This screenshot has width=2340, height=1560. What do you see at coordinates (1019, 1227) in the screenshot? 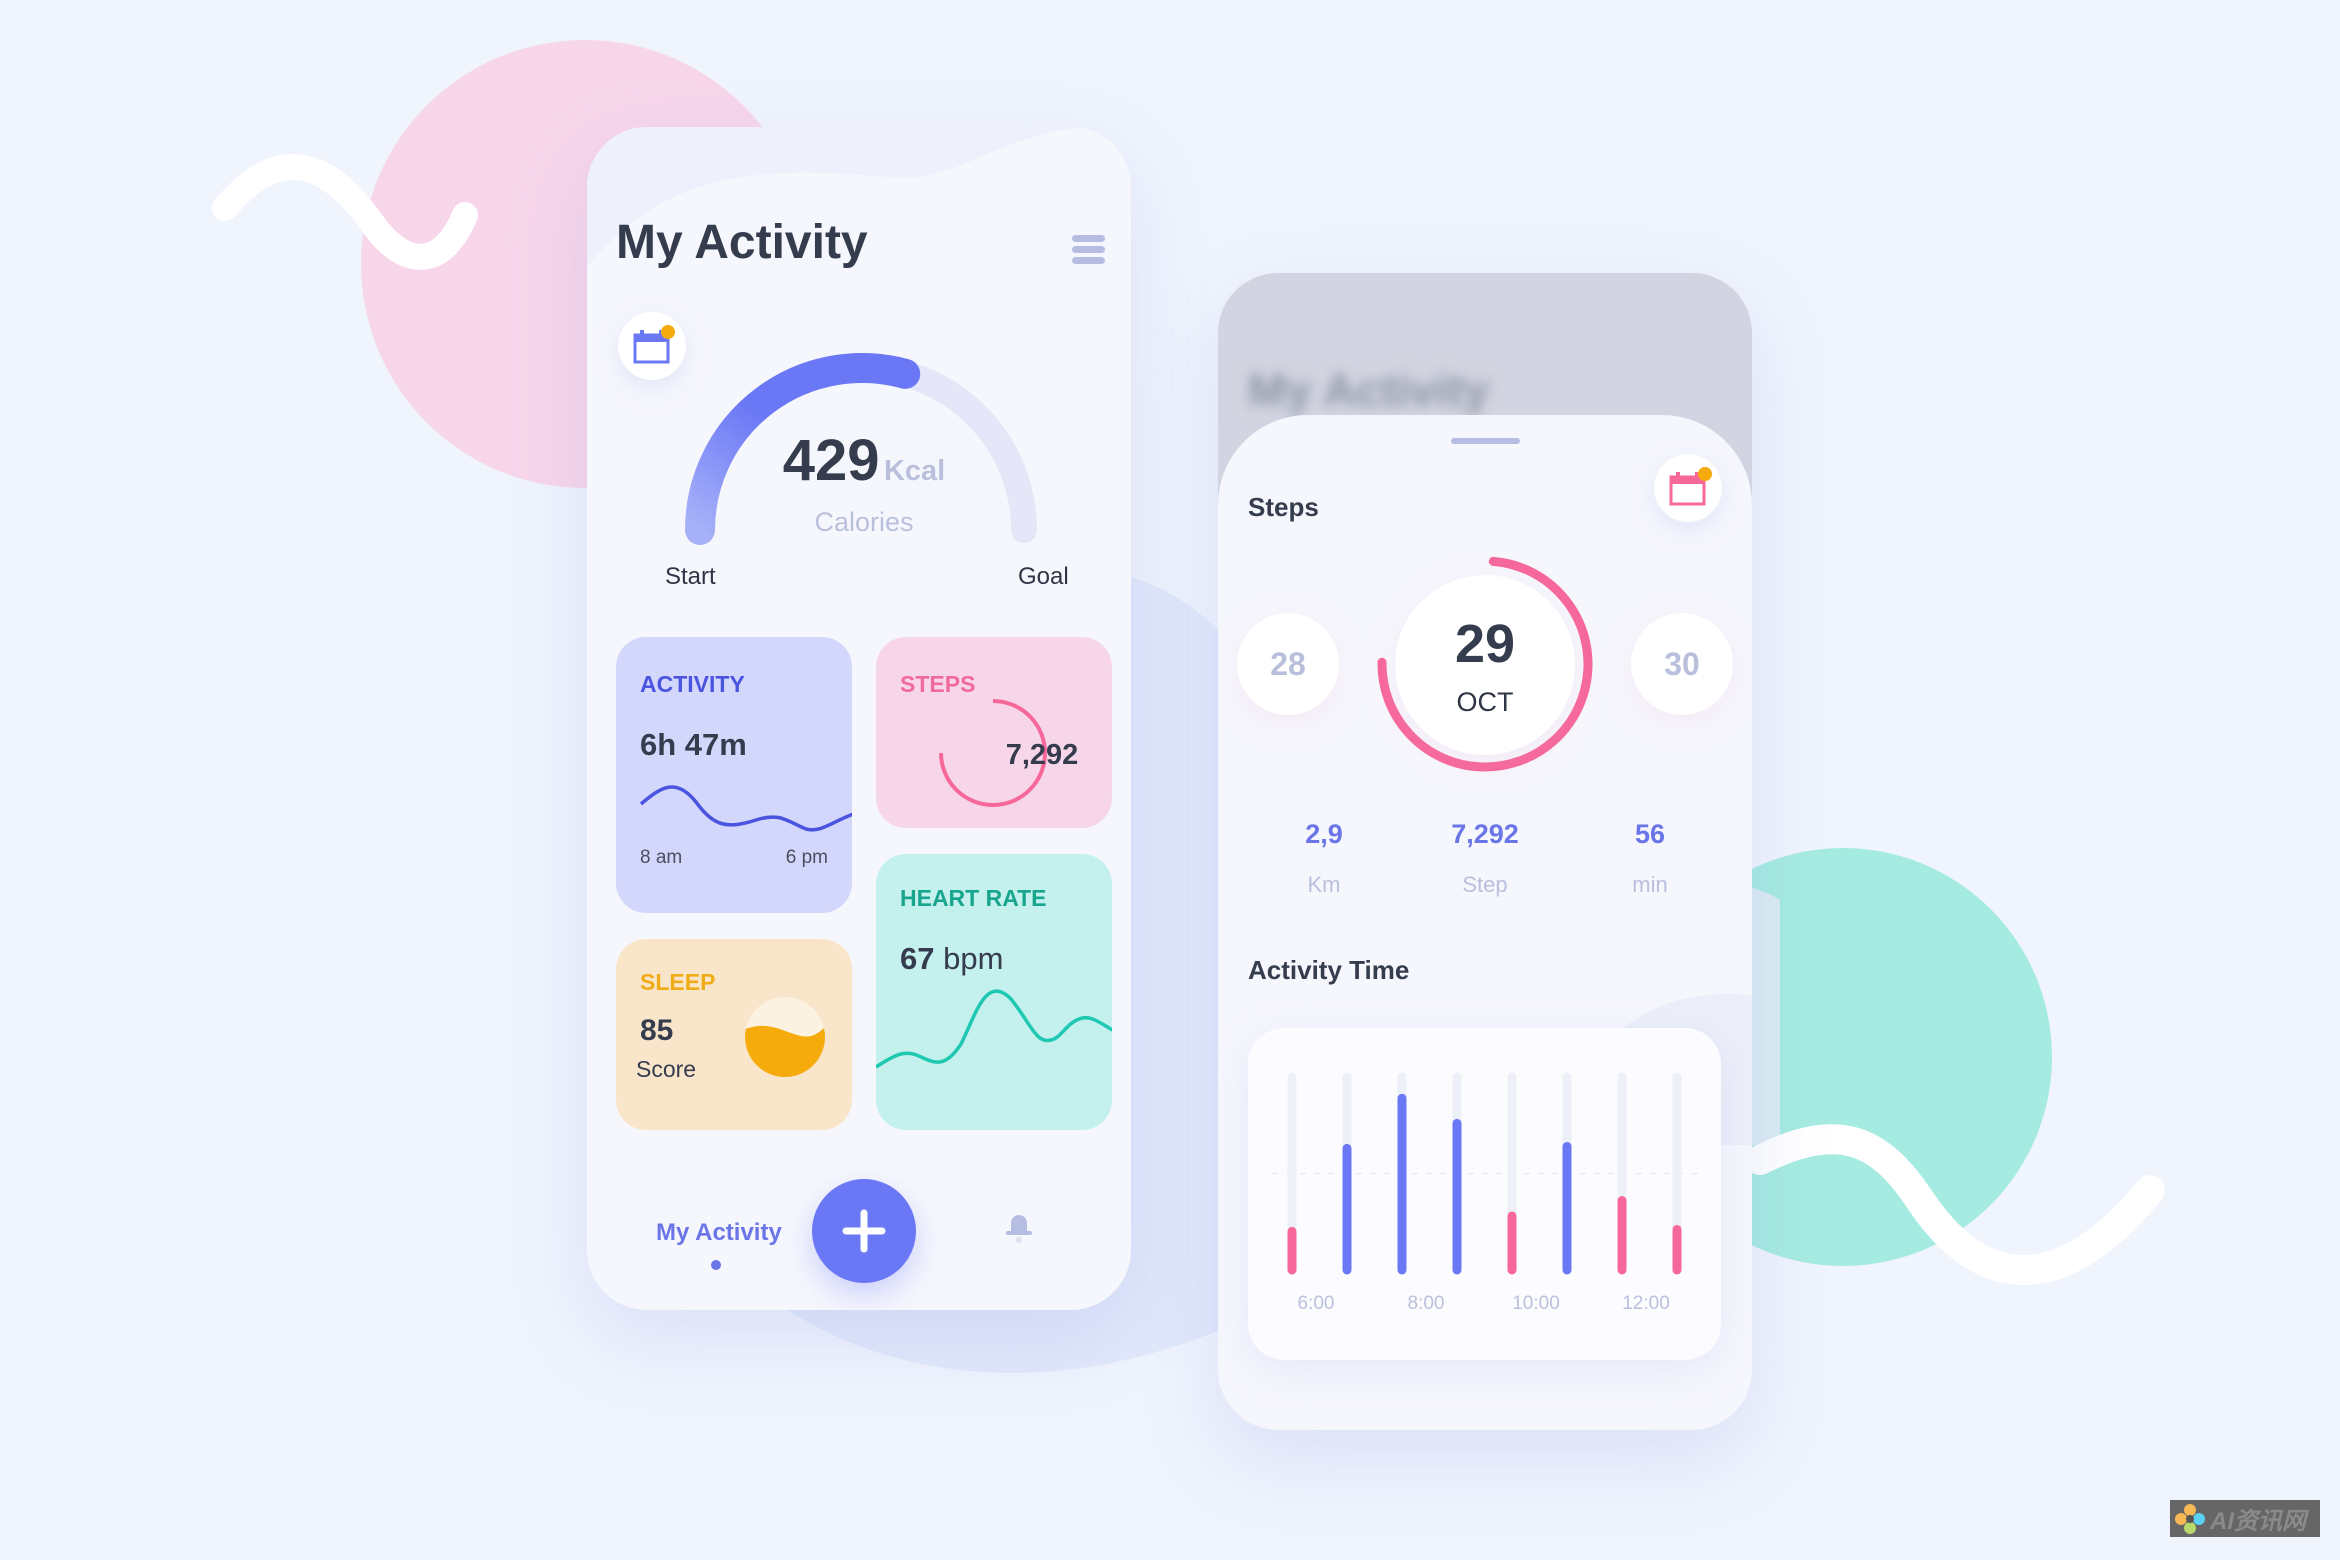
I see `bell-icon` at bounding box center [1019, 1227].